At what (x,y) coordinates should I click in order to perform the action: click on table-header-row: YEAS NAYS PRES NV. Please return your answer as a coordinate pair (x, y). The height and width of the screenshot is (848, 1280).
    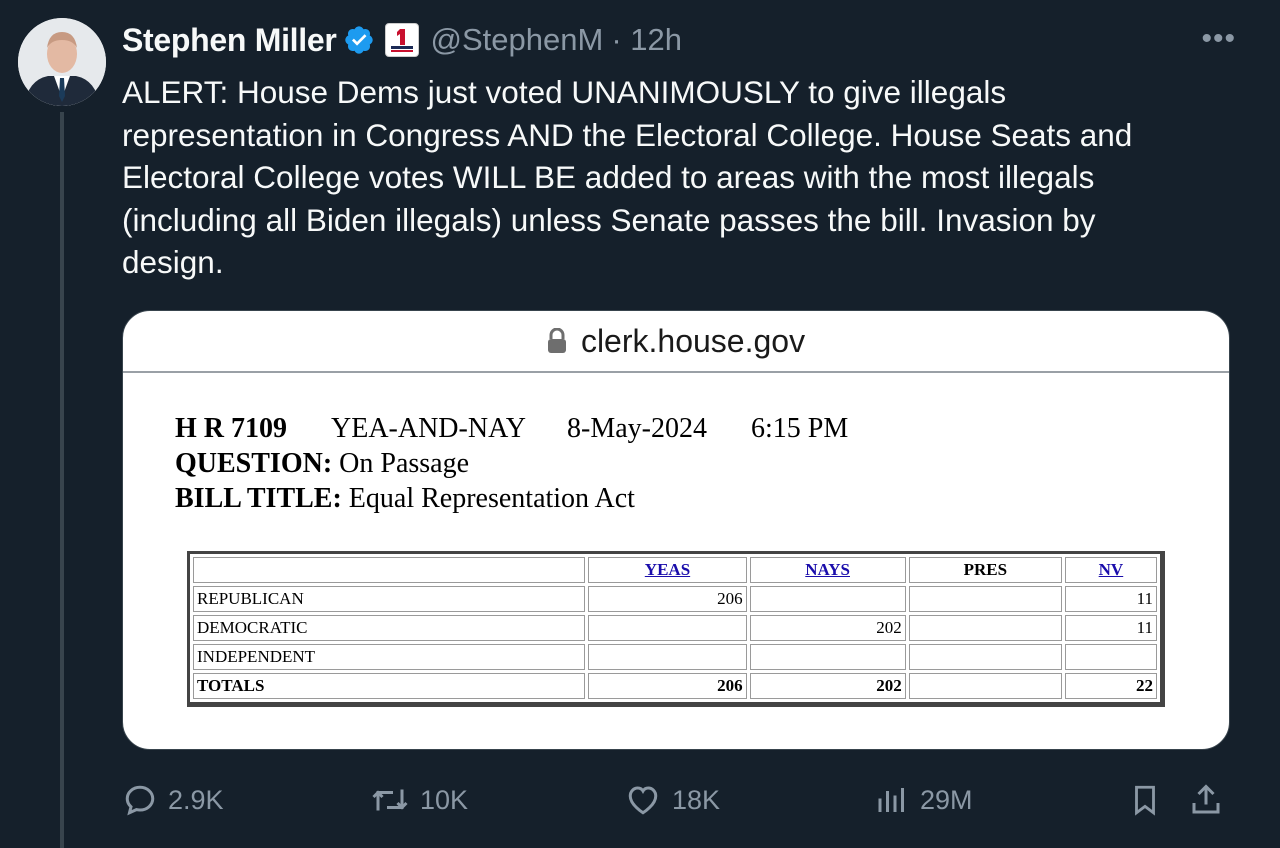
    Looking at the image, I should click on (675, 570).